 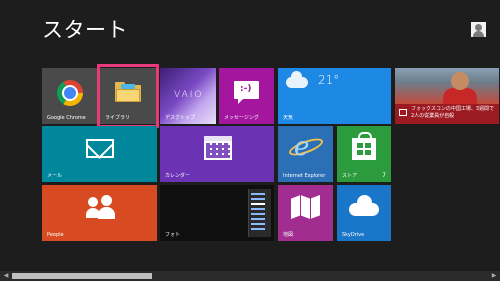 What do you see at coordinates (82, 276) in the screenshot?
I see `scroll-thumb` at bounding box center [82, 276].